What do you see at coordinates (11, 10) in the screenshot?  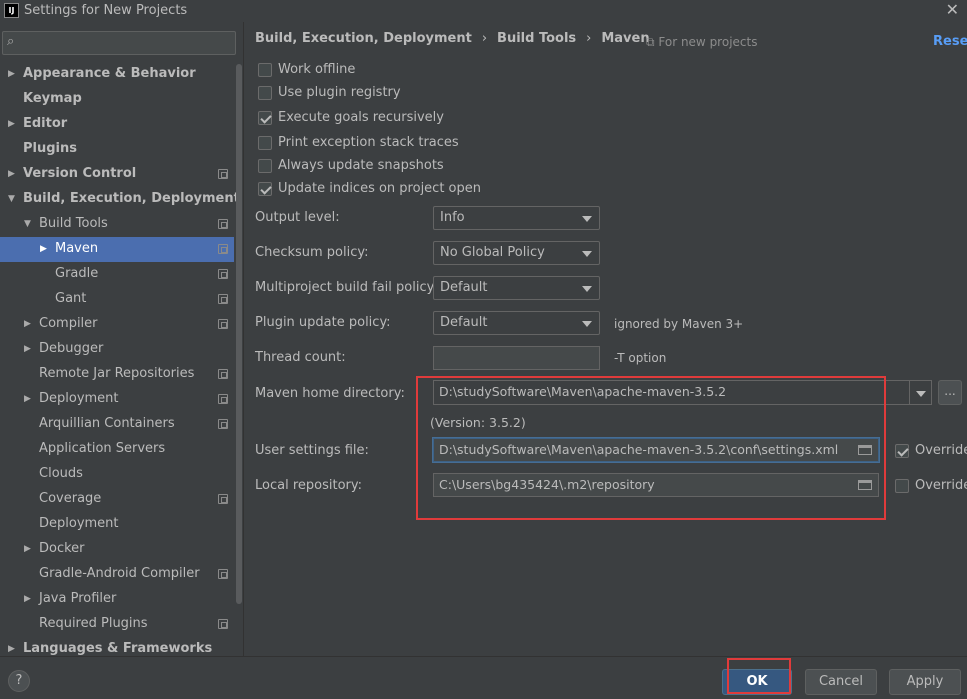 I see `intellij-logo-icon: IJ` at bounding box center [11, 10].